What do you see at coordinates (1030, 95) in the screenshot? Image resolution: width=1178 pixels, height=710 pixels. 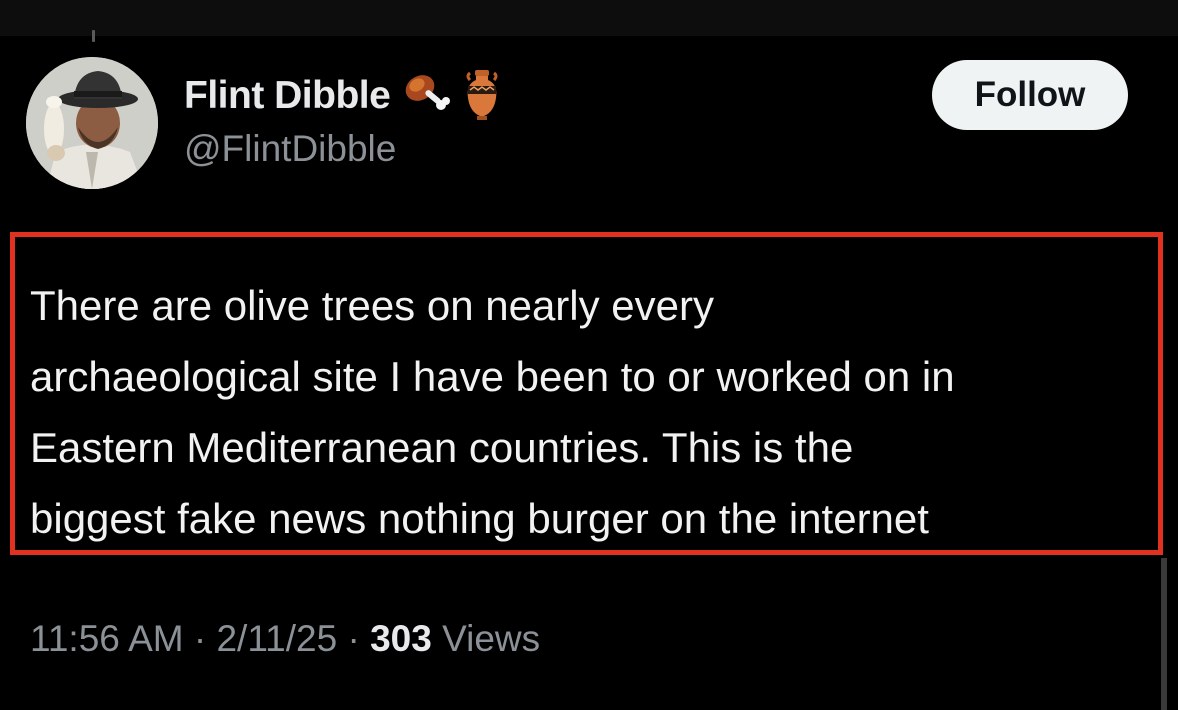 I see `follow-button: Follow` at bounding box center [1030, 95].